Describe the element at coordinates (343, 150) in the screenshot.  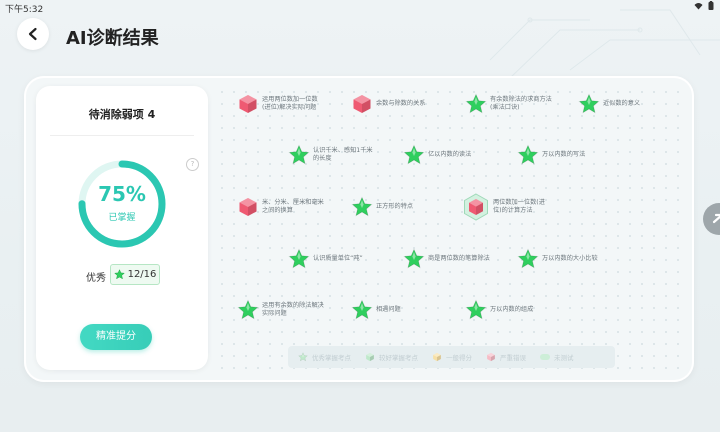
I see `knowledge-point-label-line: 认识千米、感知1千米` at that location.